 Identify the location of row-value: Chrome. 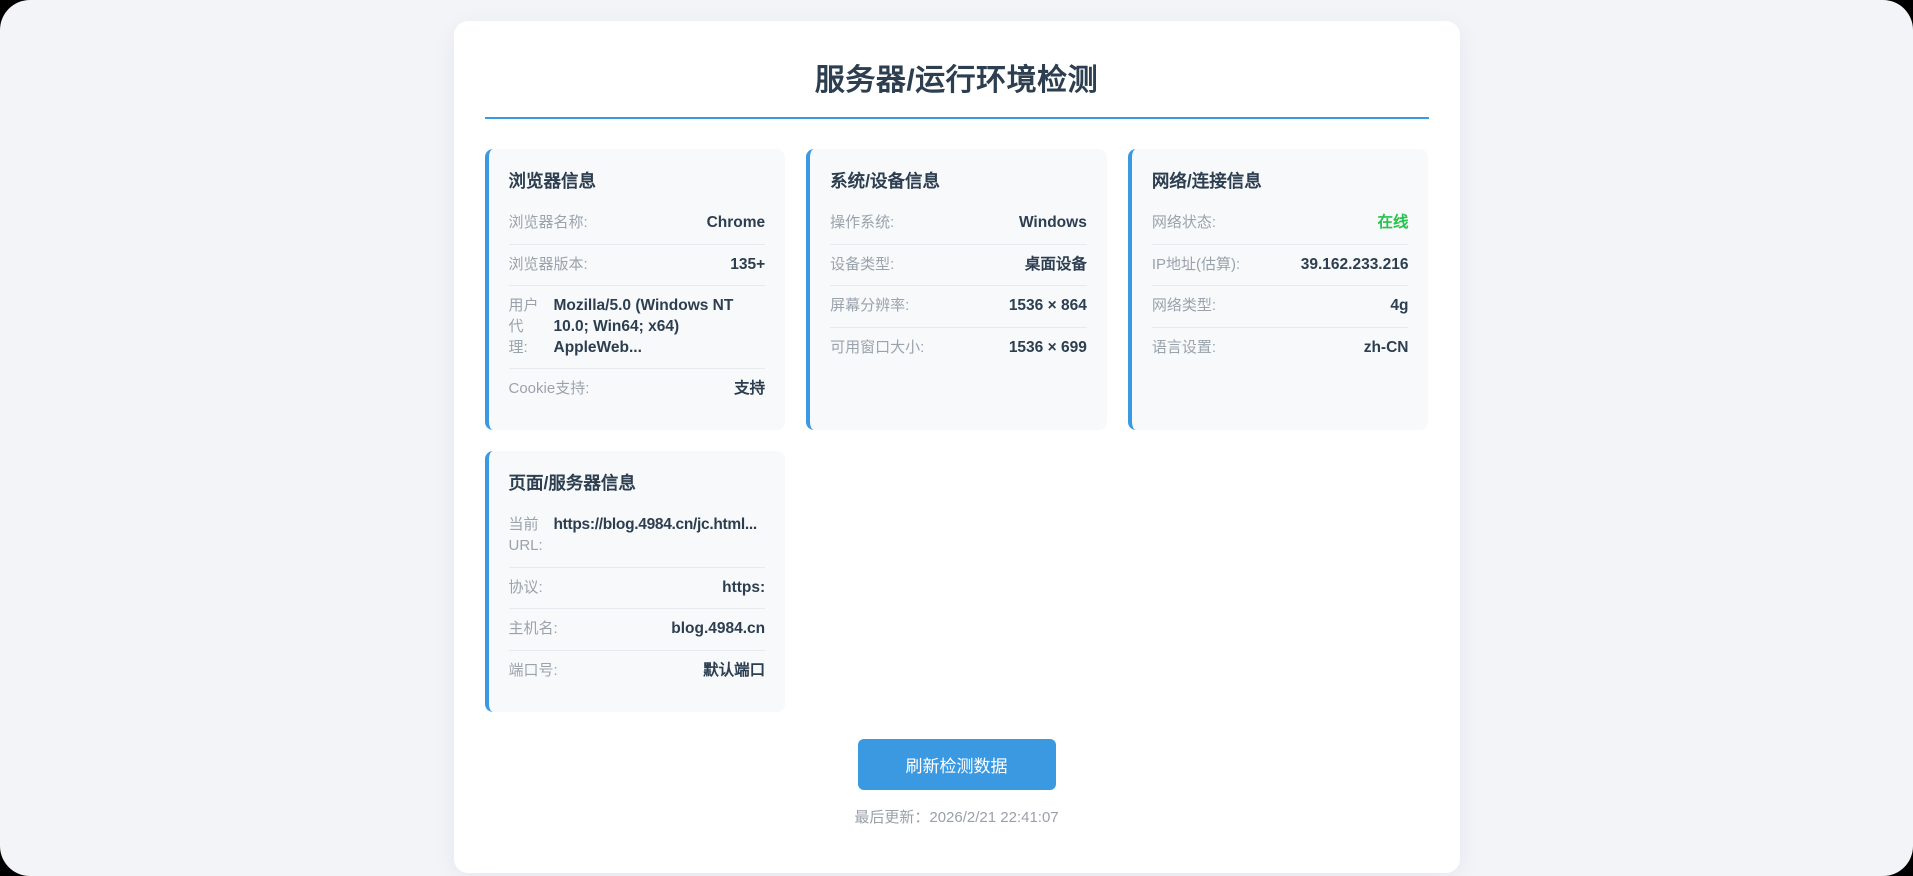
(736, 222).